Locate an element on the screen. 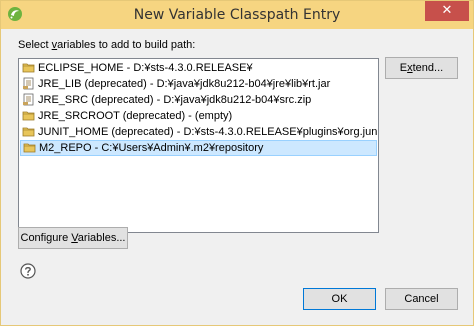 Image resolution: width=474 pixels, height=326 pixels. title-bar: New Variable Classpath Entry ✕ is located at coordinates (237, 15).